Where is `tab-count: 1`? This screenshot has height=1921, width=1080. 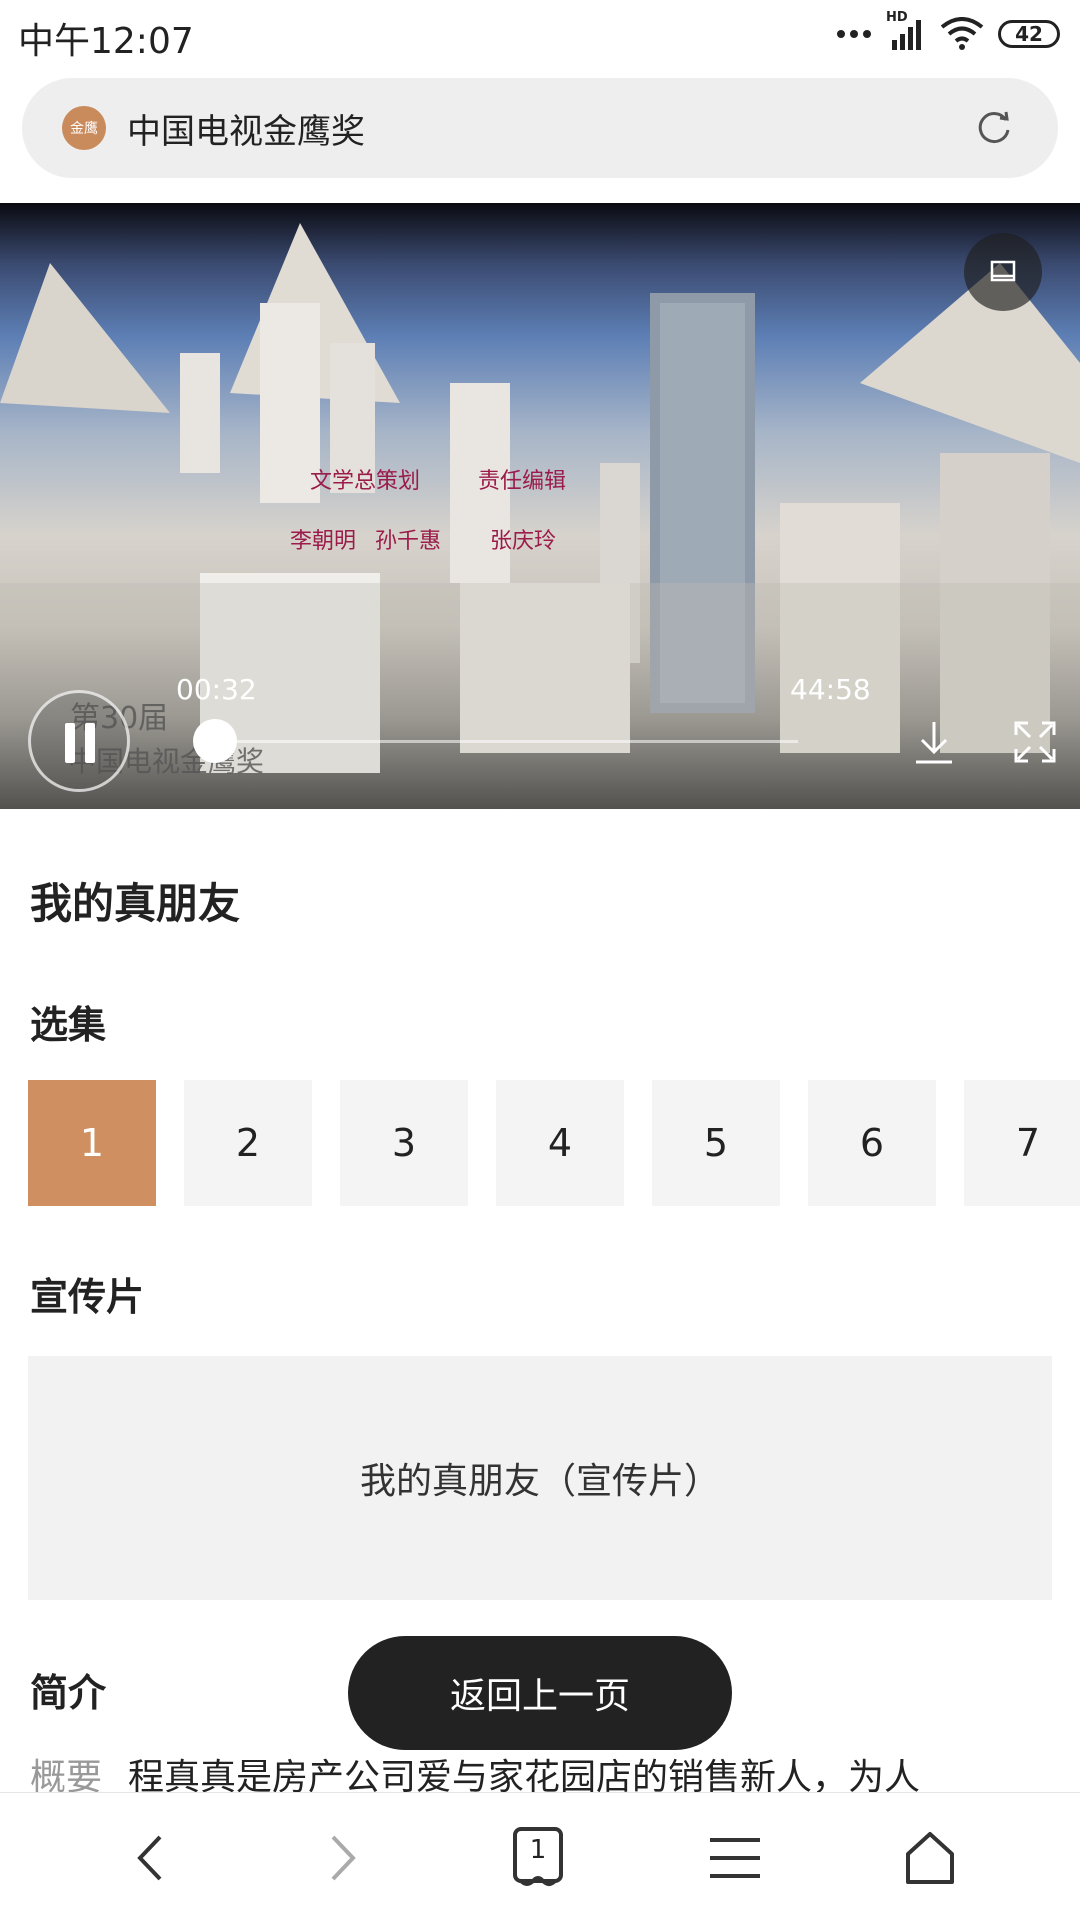 tab-count: 1 is located at coordinates (538, 1850).